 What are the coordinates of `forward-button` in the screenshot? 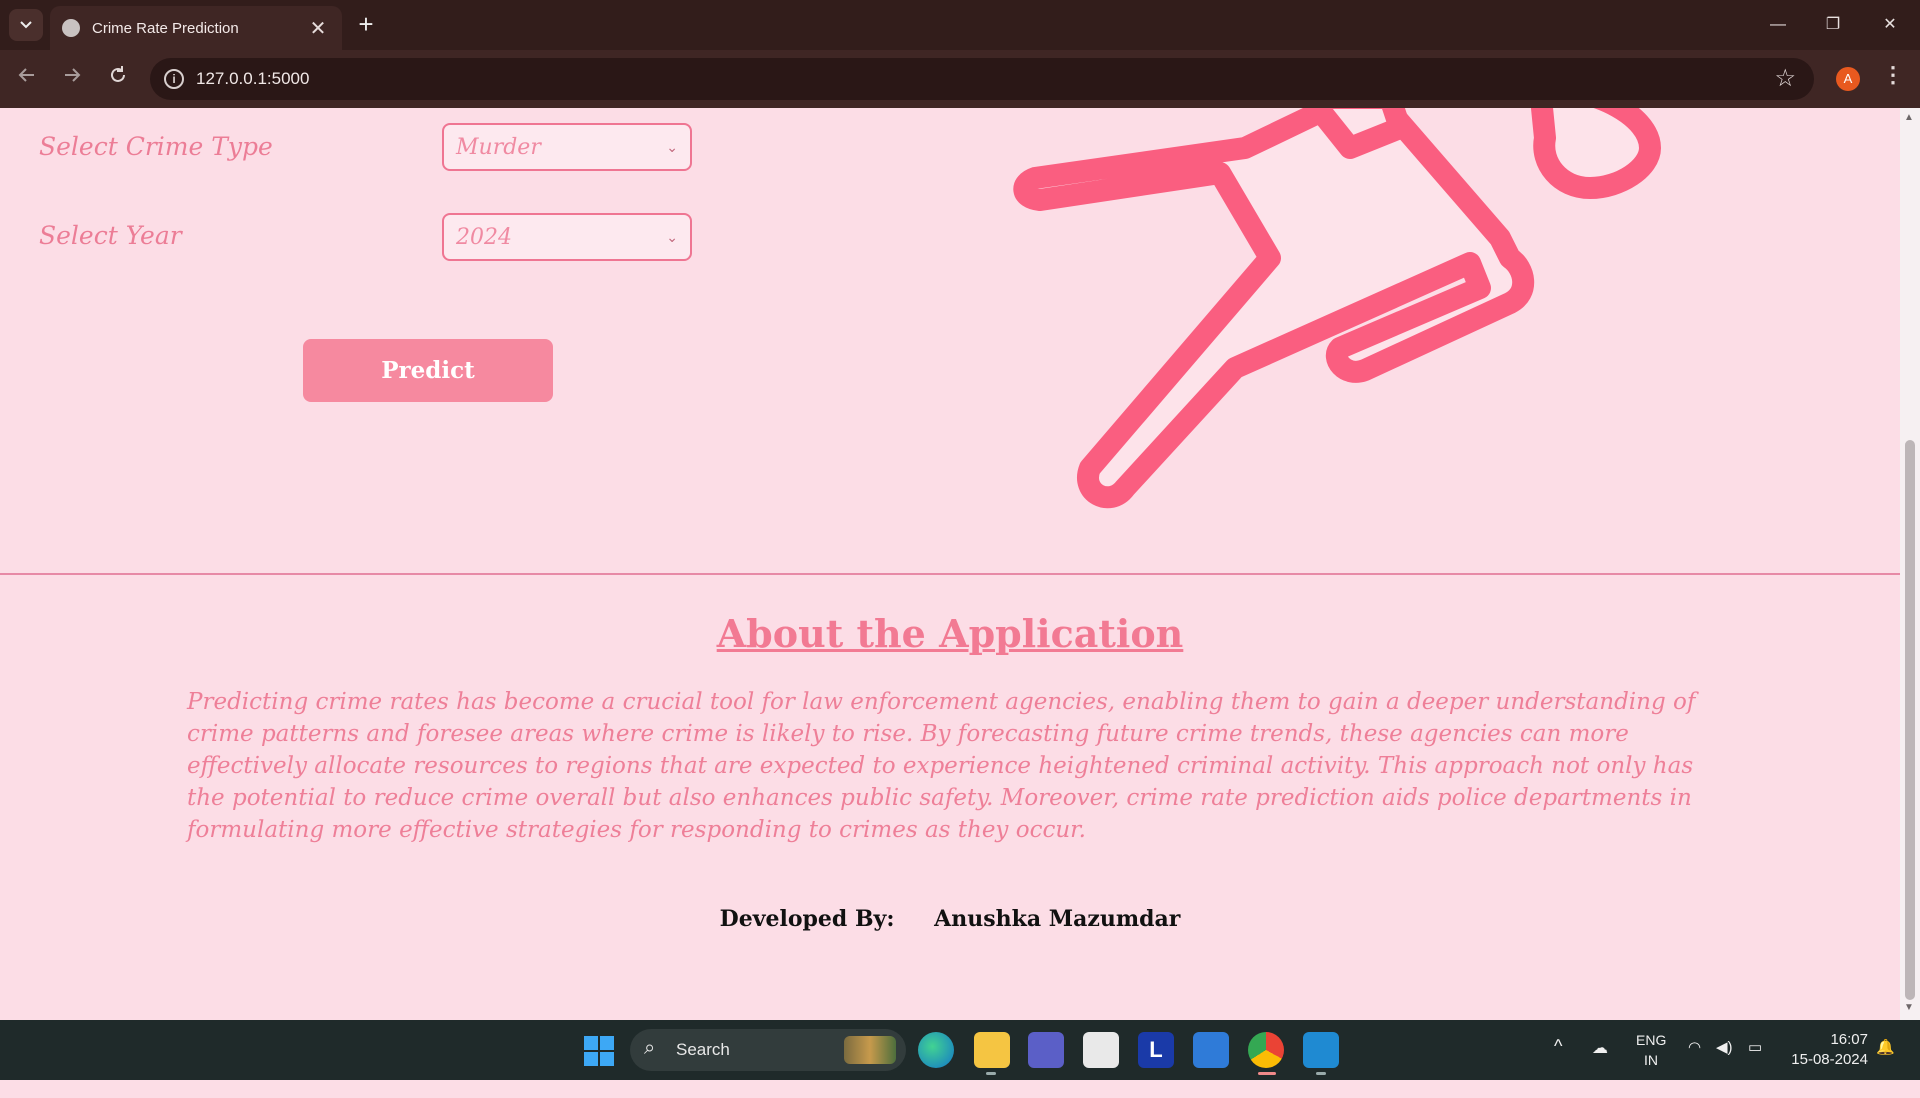 It's located at (72, 79).